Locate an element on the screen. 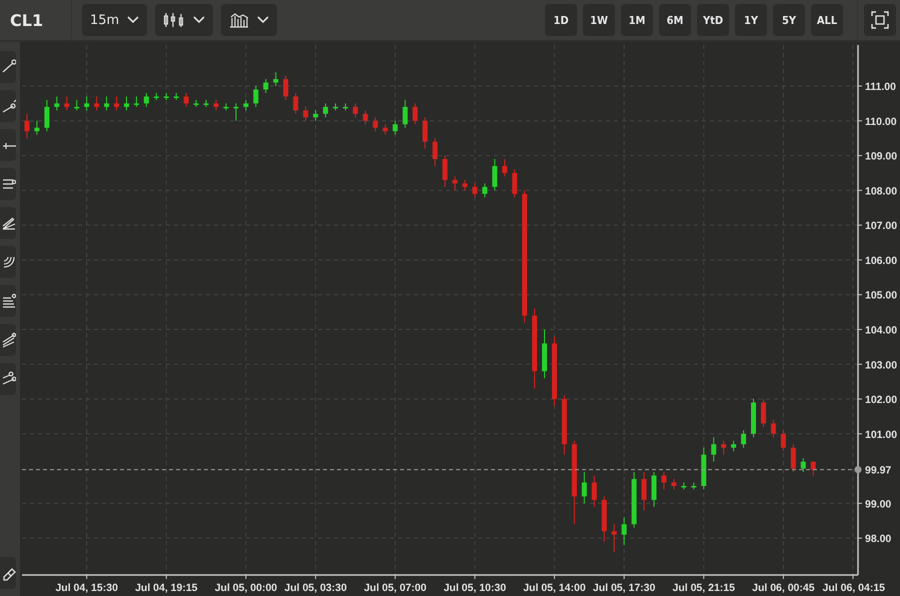 This screenshot has width=900, height=596. fullscreen-button is located at coordinates (880, 20).